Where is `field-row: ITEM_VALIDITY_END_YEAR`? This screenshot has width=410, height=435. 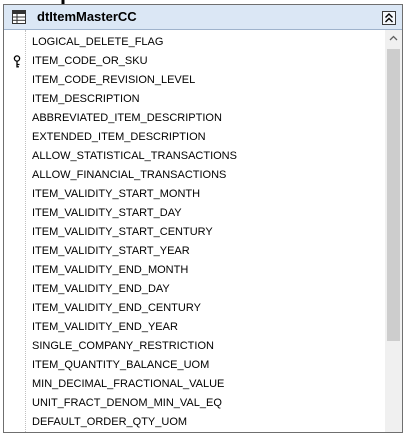
field-row: ITEM_VALIDITY_END_YEAR is located at coordinates (194, 327).